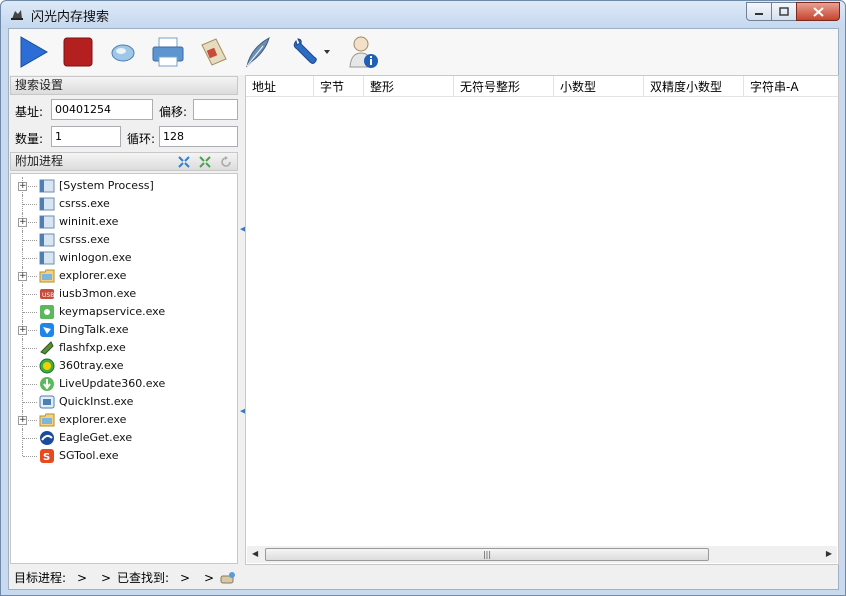 Image resolution: width=846 pixels, height=596 pixels. What do you see at coordinates (141, 139) in the screenshot?
I see `loop-label: 循环:` at bounding box center [141, 139].